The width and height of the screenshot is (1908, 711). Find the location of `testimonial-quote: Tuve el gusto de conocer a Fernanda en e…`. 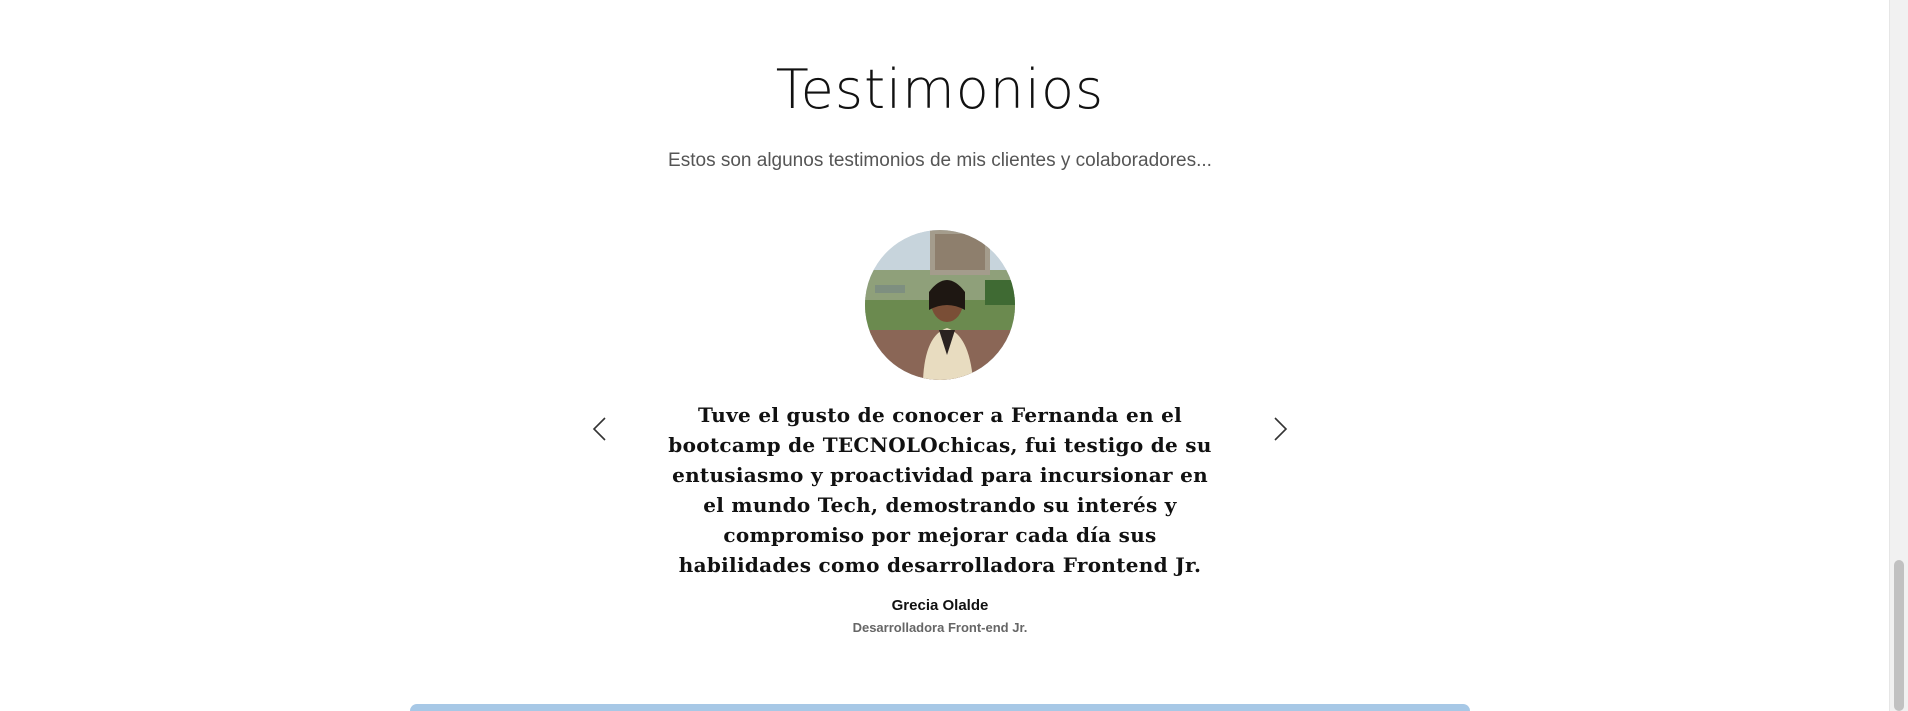

testimonial-quote: Tuve el gusto de conocer a Fernanda en e… is located at coordinates (940, 490).